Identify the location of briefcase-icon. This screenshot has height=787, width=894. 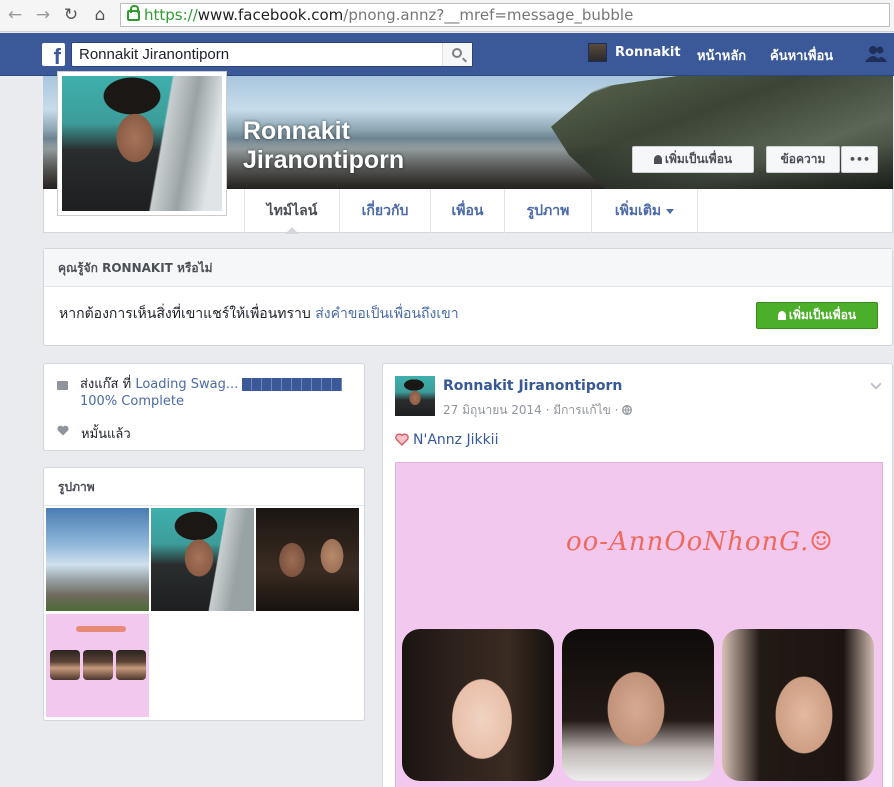
(62, 385).